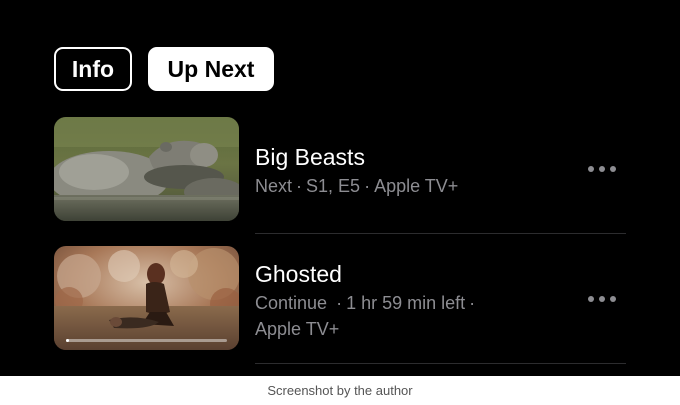 The width and height of the screenshot is (680, 405). Describe the element at coordinates (211, 69) in the screenshot. I see `tab-up-next: Up Next` at that location.